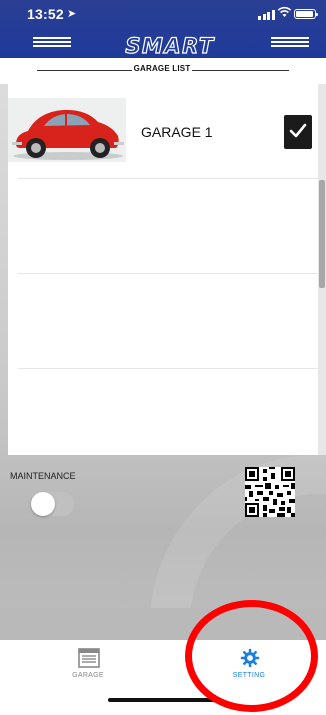  Describe the element at coordinates (88, 675) in the screenshot. I see `tab-garage-label: GARAGE` at that location.